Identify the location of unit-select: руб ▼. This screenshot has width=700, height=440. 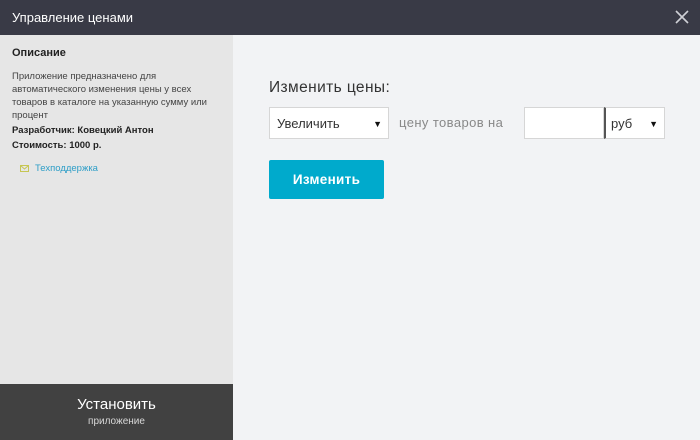
(634, 123).